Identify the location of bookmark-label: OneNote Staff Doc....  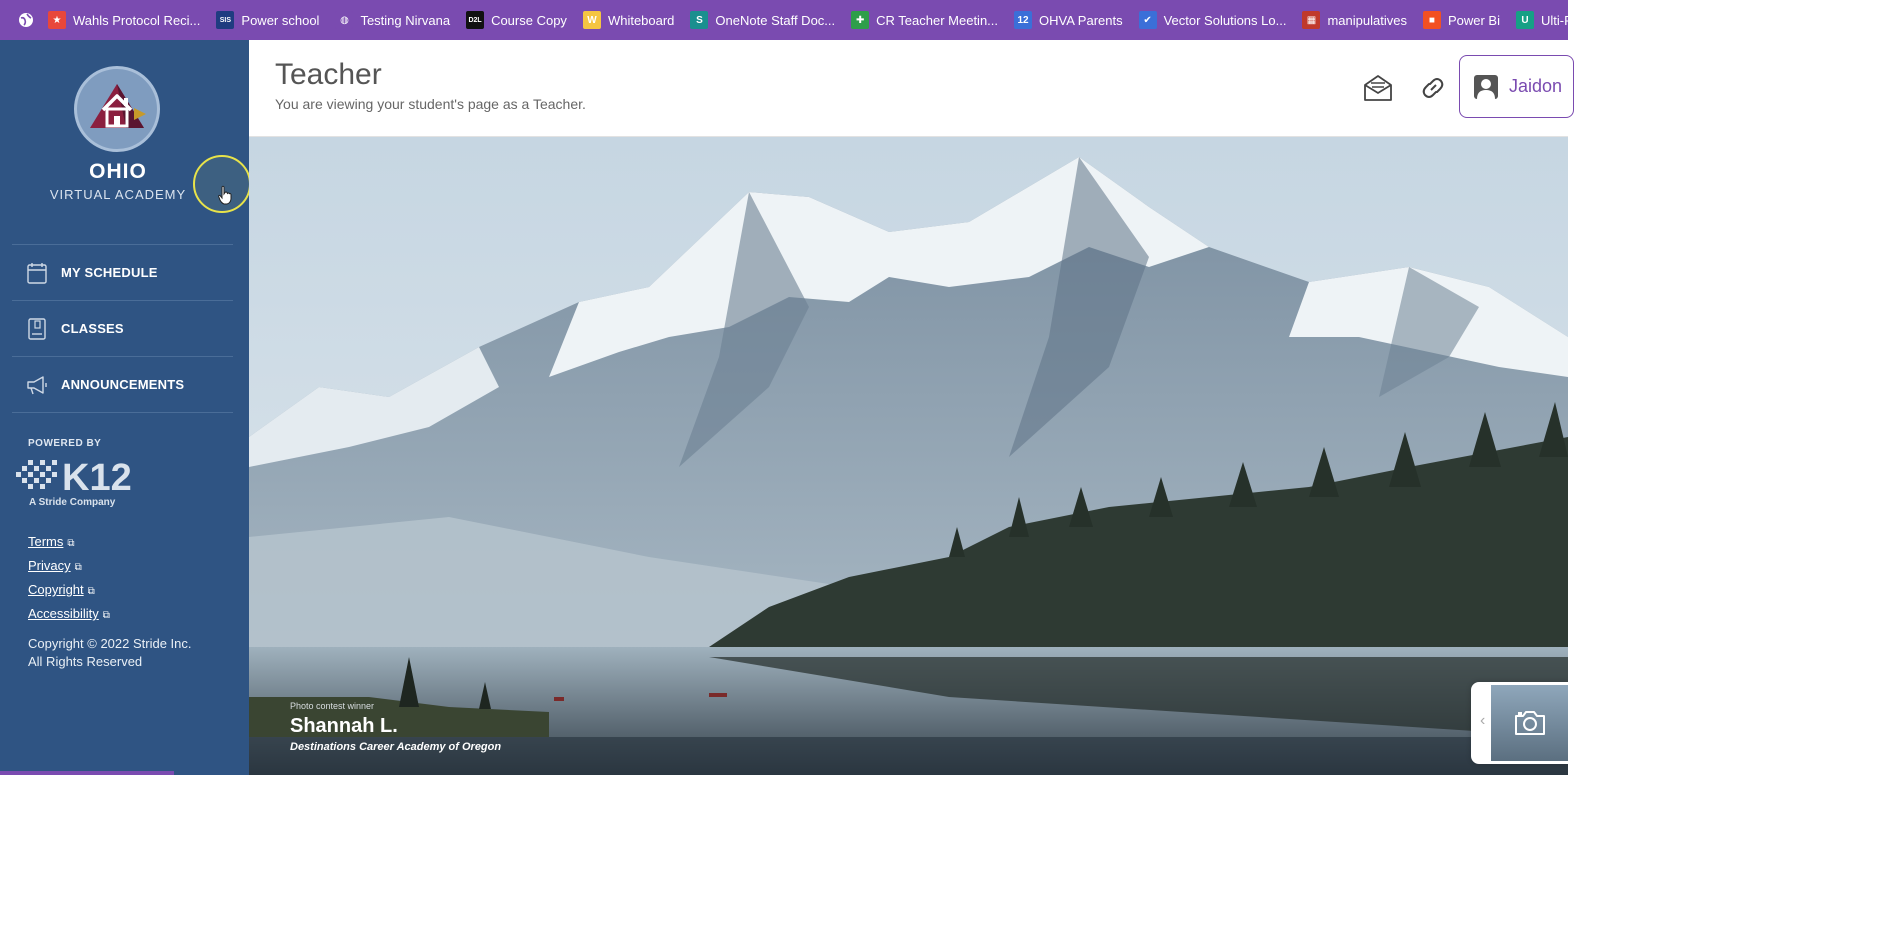
(775, 20).